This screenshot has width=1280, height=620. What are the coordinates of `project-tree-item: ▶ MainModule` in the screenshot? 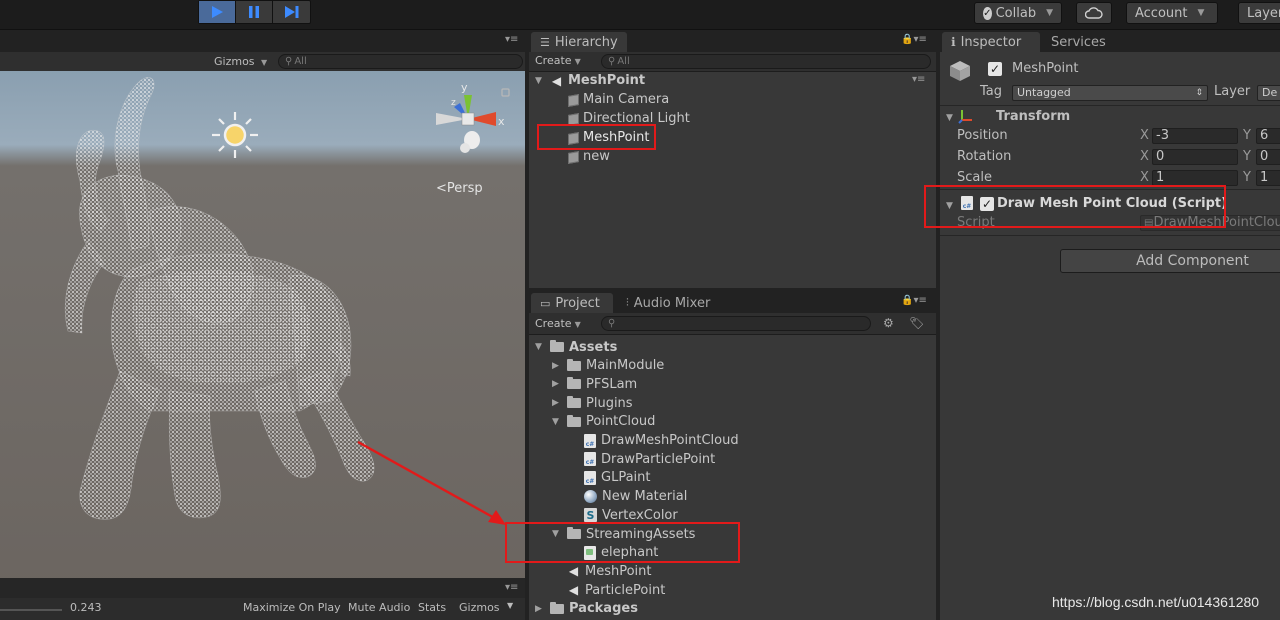 It's located at (608, 366).